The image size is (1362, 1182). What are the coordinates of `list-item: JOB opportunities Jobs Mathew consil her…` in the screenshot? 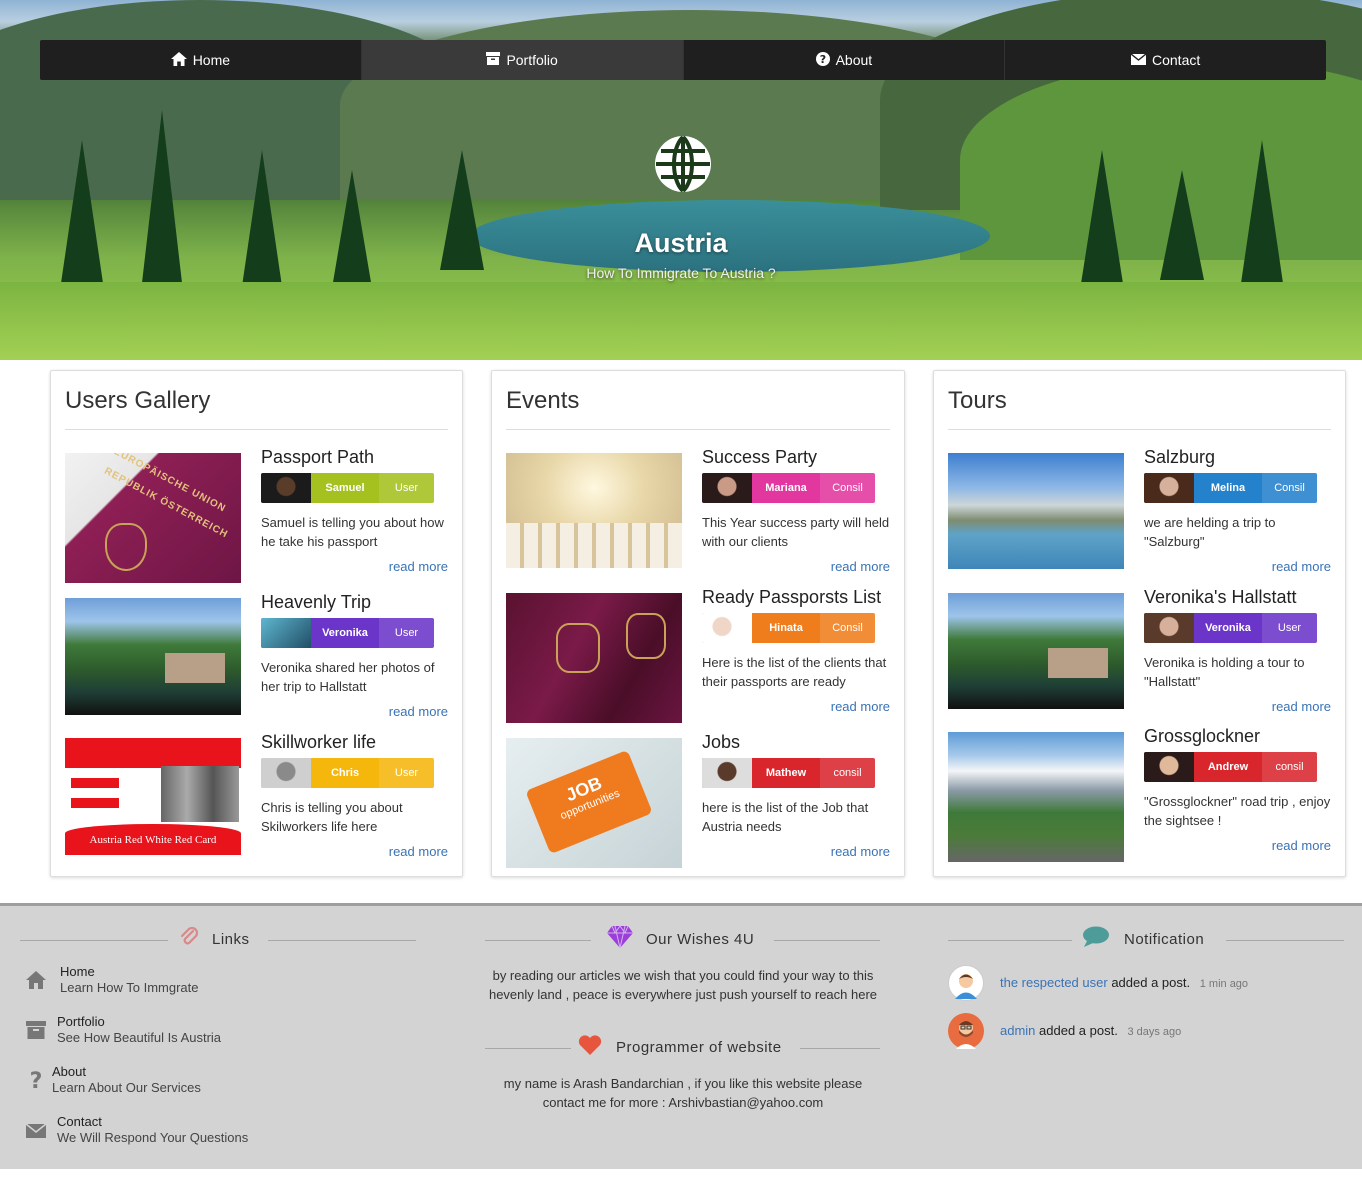 It's located at (698, 801).